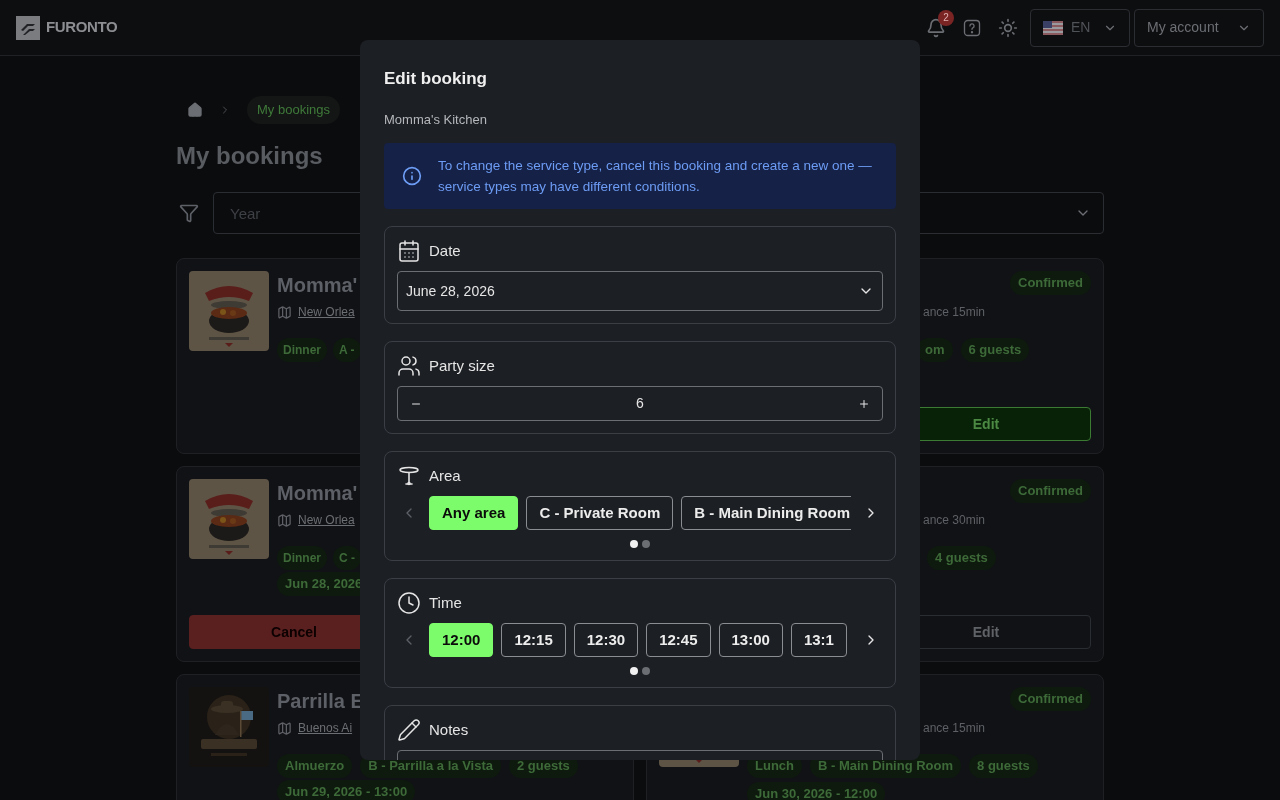 This screenshot has height=800, width=1280. What do you see at coordinates (474, 513) in the screenshot?
I see `option-chip: Any area` at bounding box center [474, 513].